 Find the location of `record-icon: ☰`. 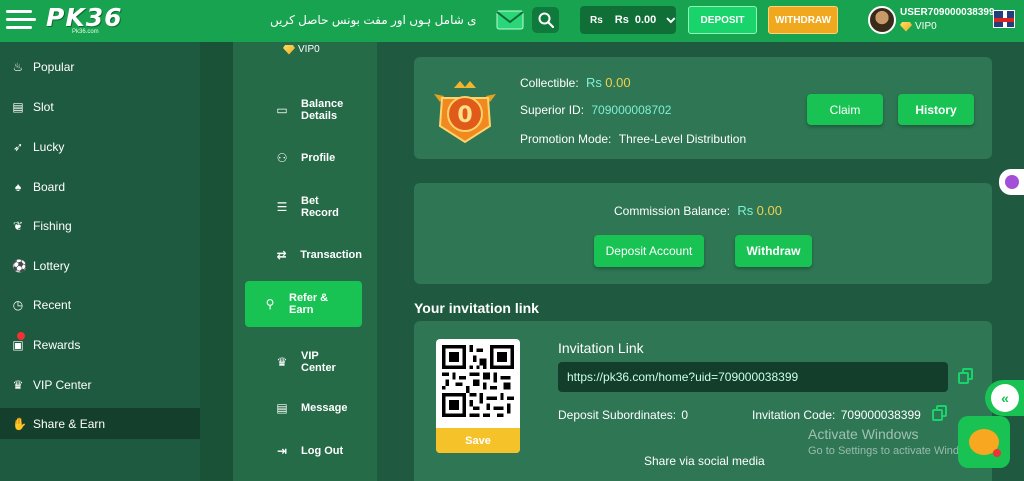

record-icon: ☰ is located at coordinates (282, 207).